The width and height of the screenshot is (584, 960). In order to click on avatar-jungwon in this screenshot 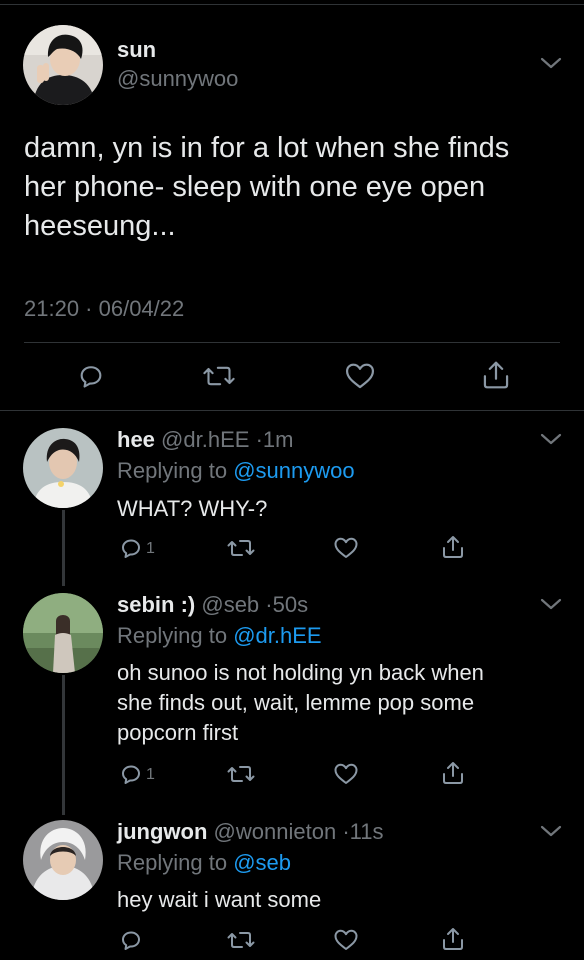, I will do `click(63, 860)`.